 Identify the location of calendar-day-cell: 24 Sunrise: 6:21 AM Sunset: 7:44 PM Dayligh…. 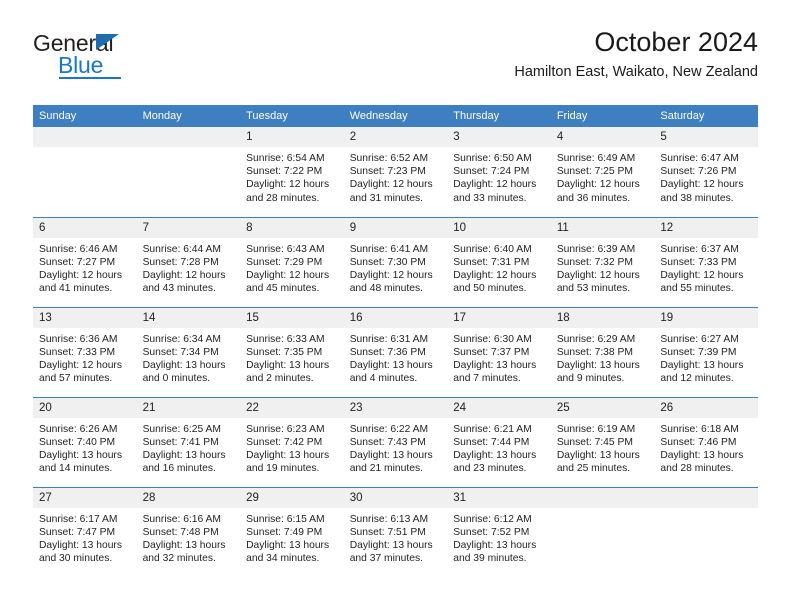
(499, 441).